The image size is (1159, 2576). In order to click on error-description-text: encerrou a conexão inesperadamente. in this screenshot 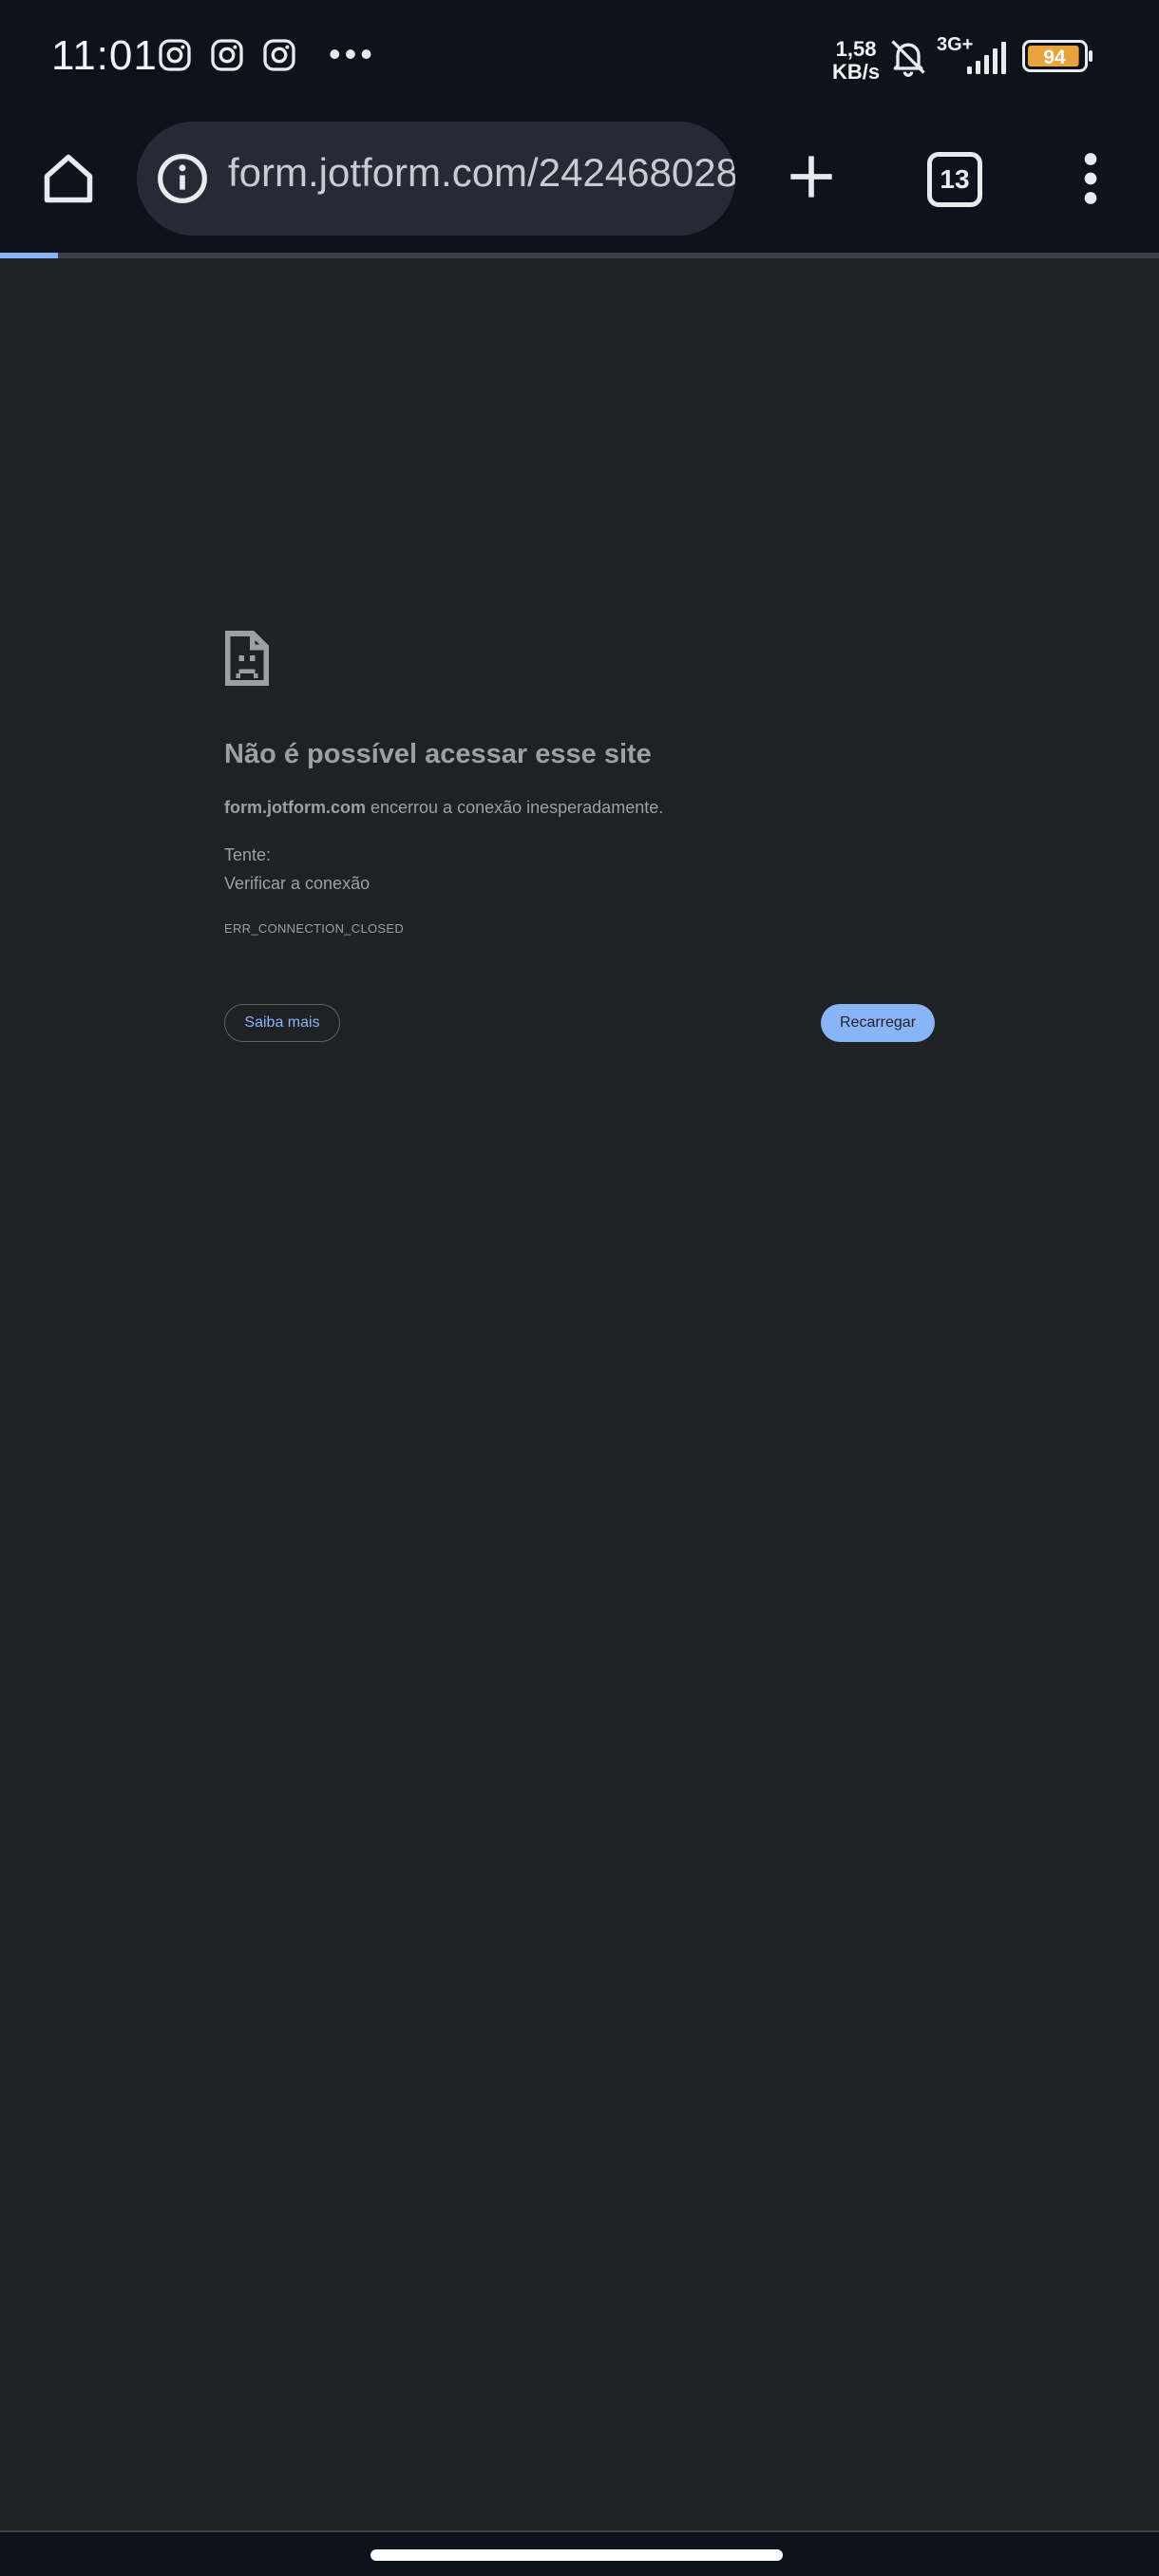, I will do `click(515, 807)`.